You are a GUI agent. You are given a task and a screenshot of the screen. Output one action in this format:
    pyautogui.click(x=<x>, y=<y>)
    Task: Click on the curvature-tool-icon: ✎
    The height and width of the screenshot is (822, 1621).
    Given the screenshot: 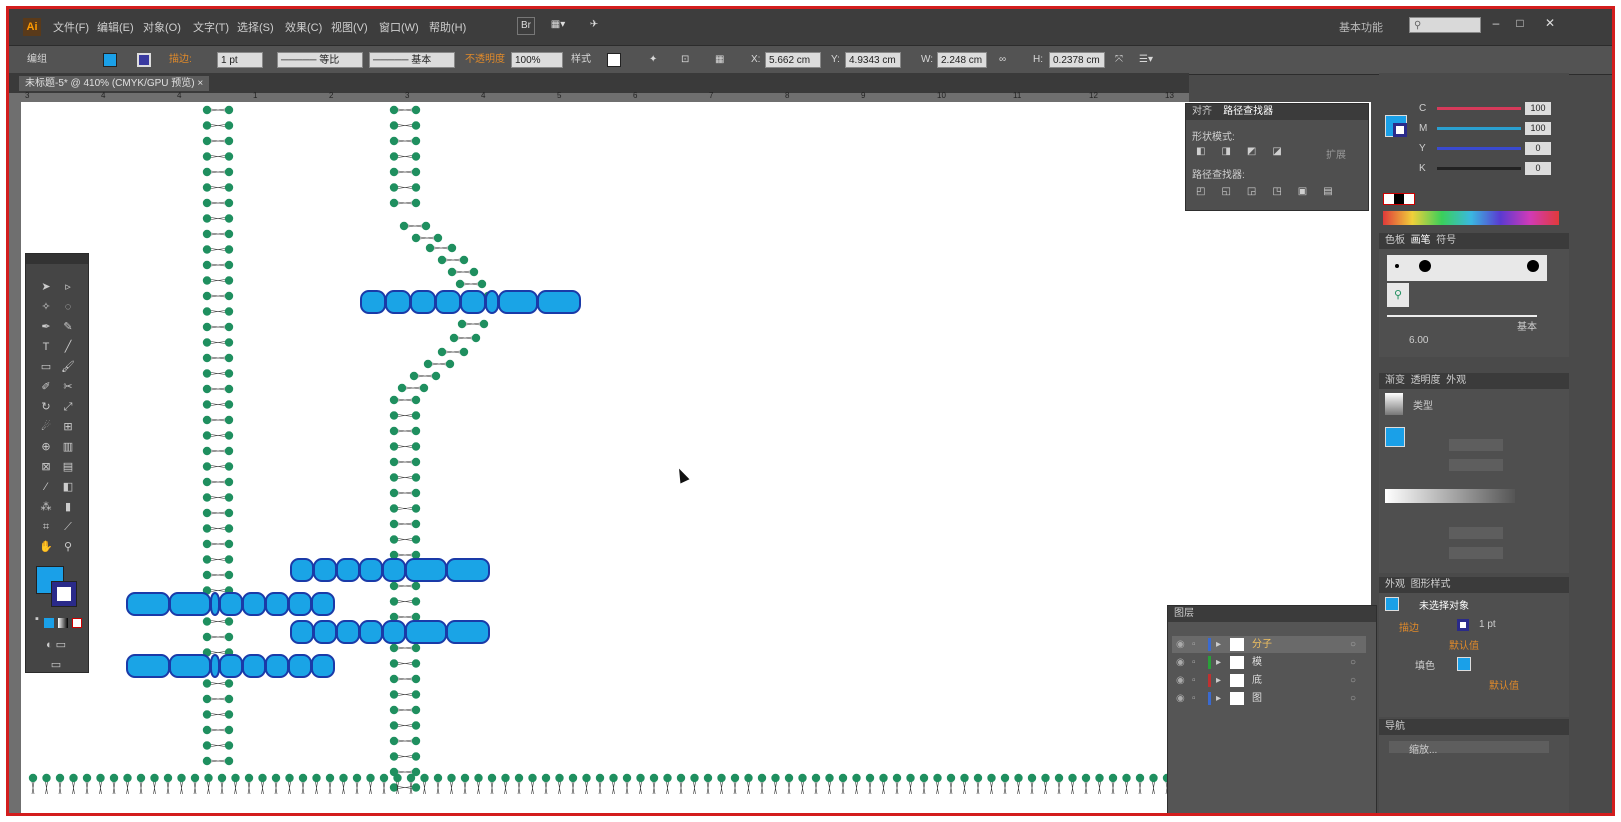 What is the action you would take?
    pyautogui.click(x=68, y=327)
    